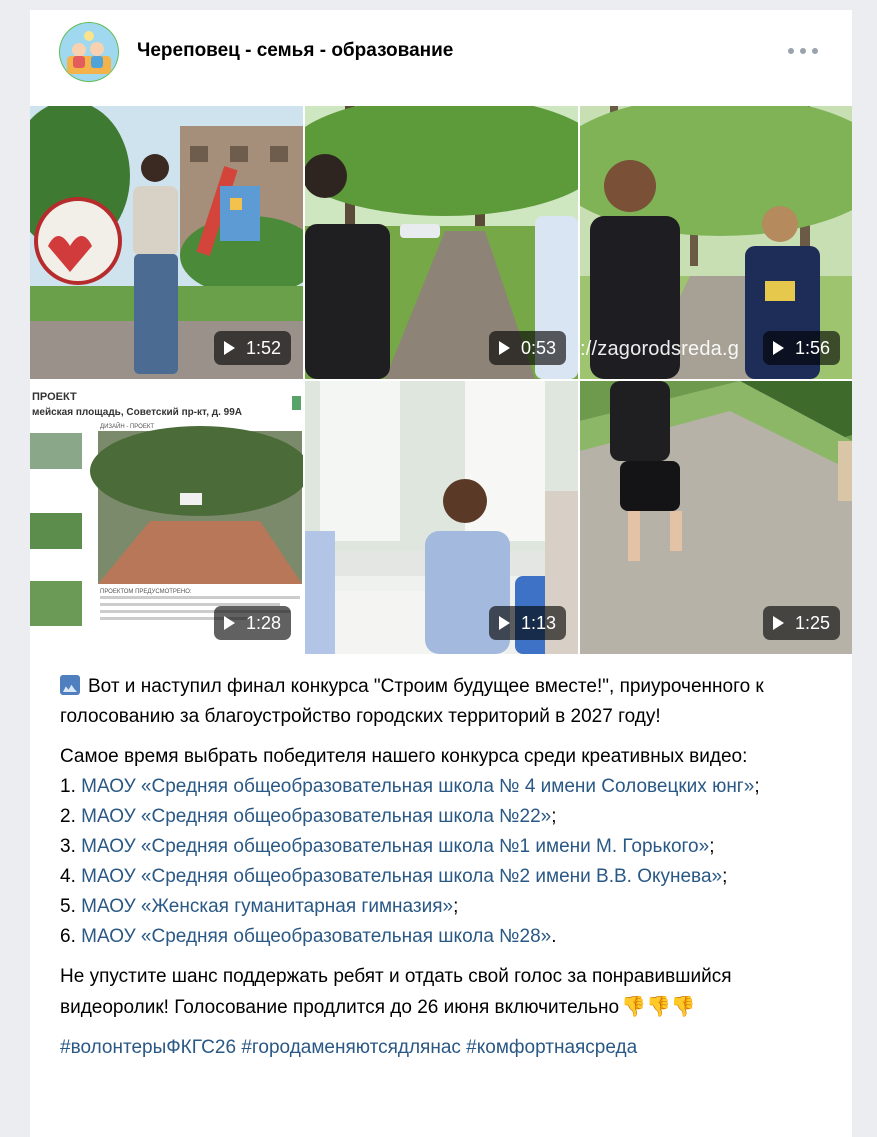 Image resolution: width=877 pixels, height=1137 pixels. What do you see at coordinates (812, 622) in the screenshot?
I see `video-duration-text: 1:25` at bounding box center [812, 622].